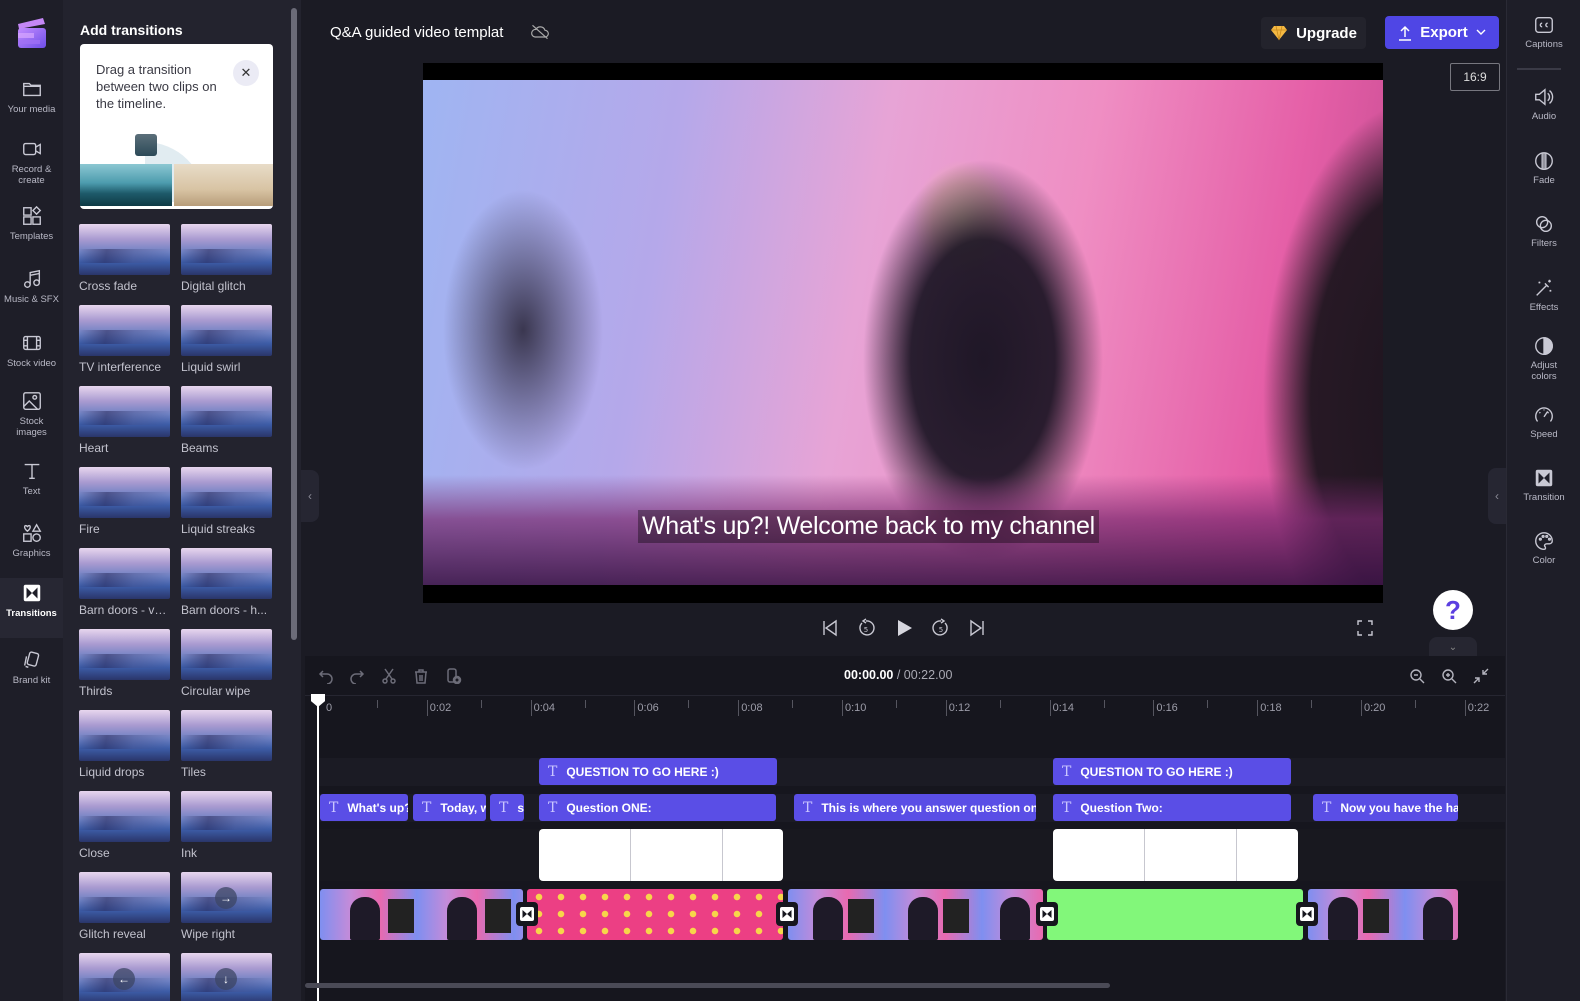 The width and height of the screenshot is (1580, 1001). I want to click on rail-item-speed: Speed, so click(1543, 433).